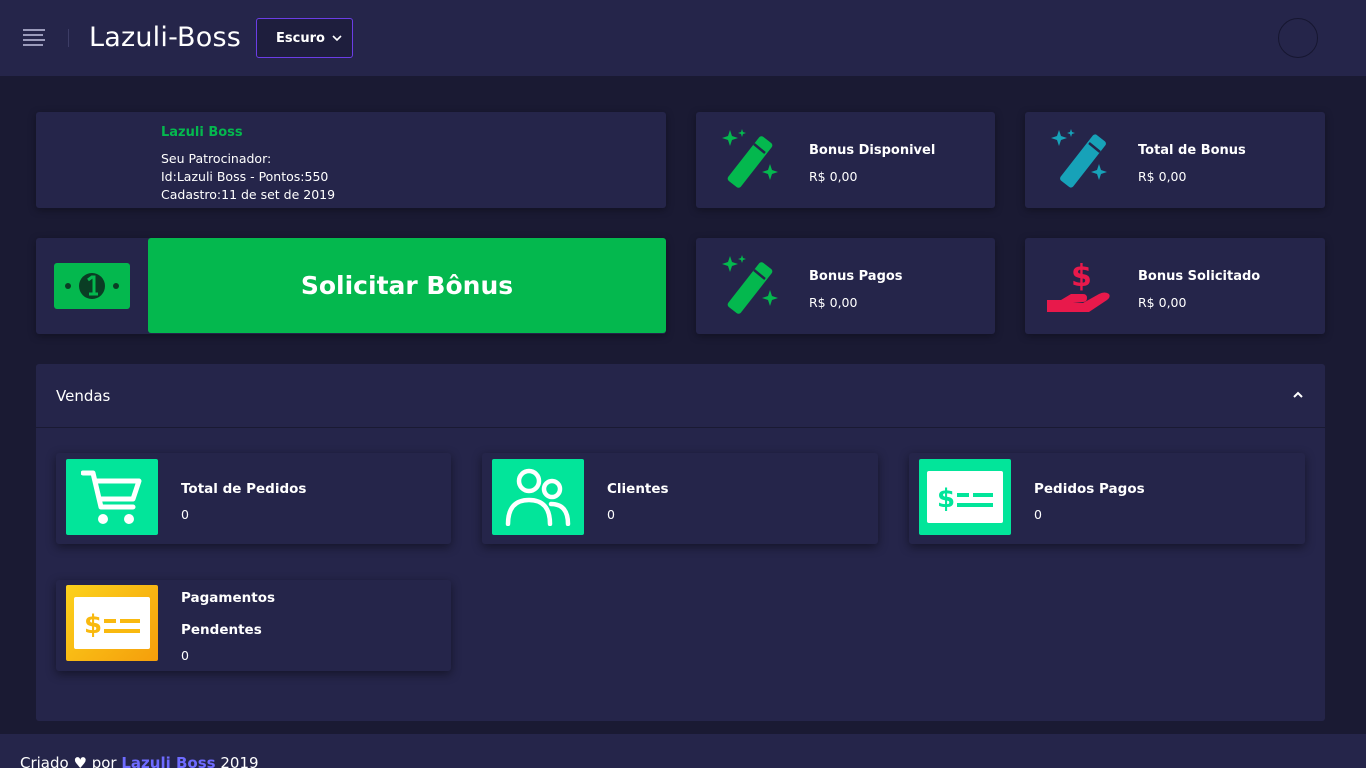 The height and width of the screenshot is (768, 1366). Describe the element at coordinates (228, 598) in the screenshot. I see `sales-label-line1: Pagamentos` at that location.